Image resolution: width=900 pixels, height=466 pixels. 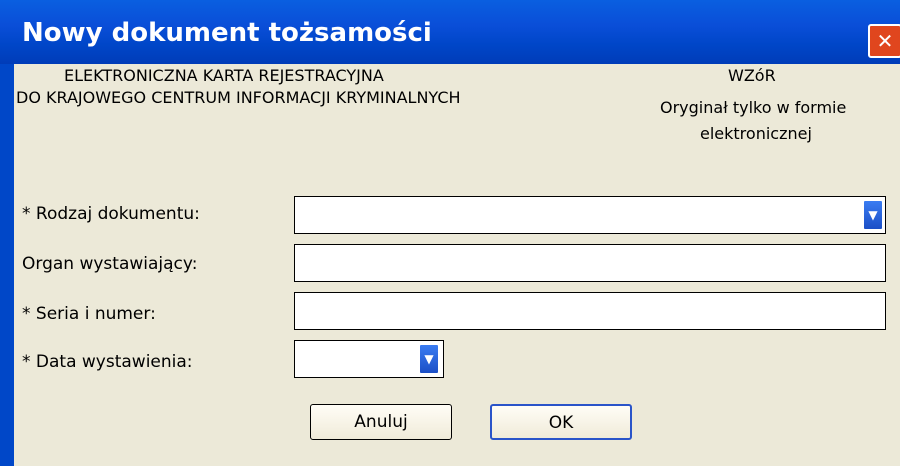 I want to click on original-note-line-1: Oryginał tylko w formie, so click(x=753, y=107).